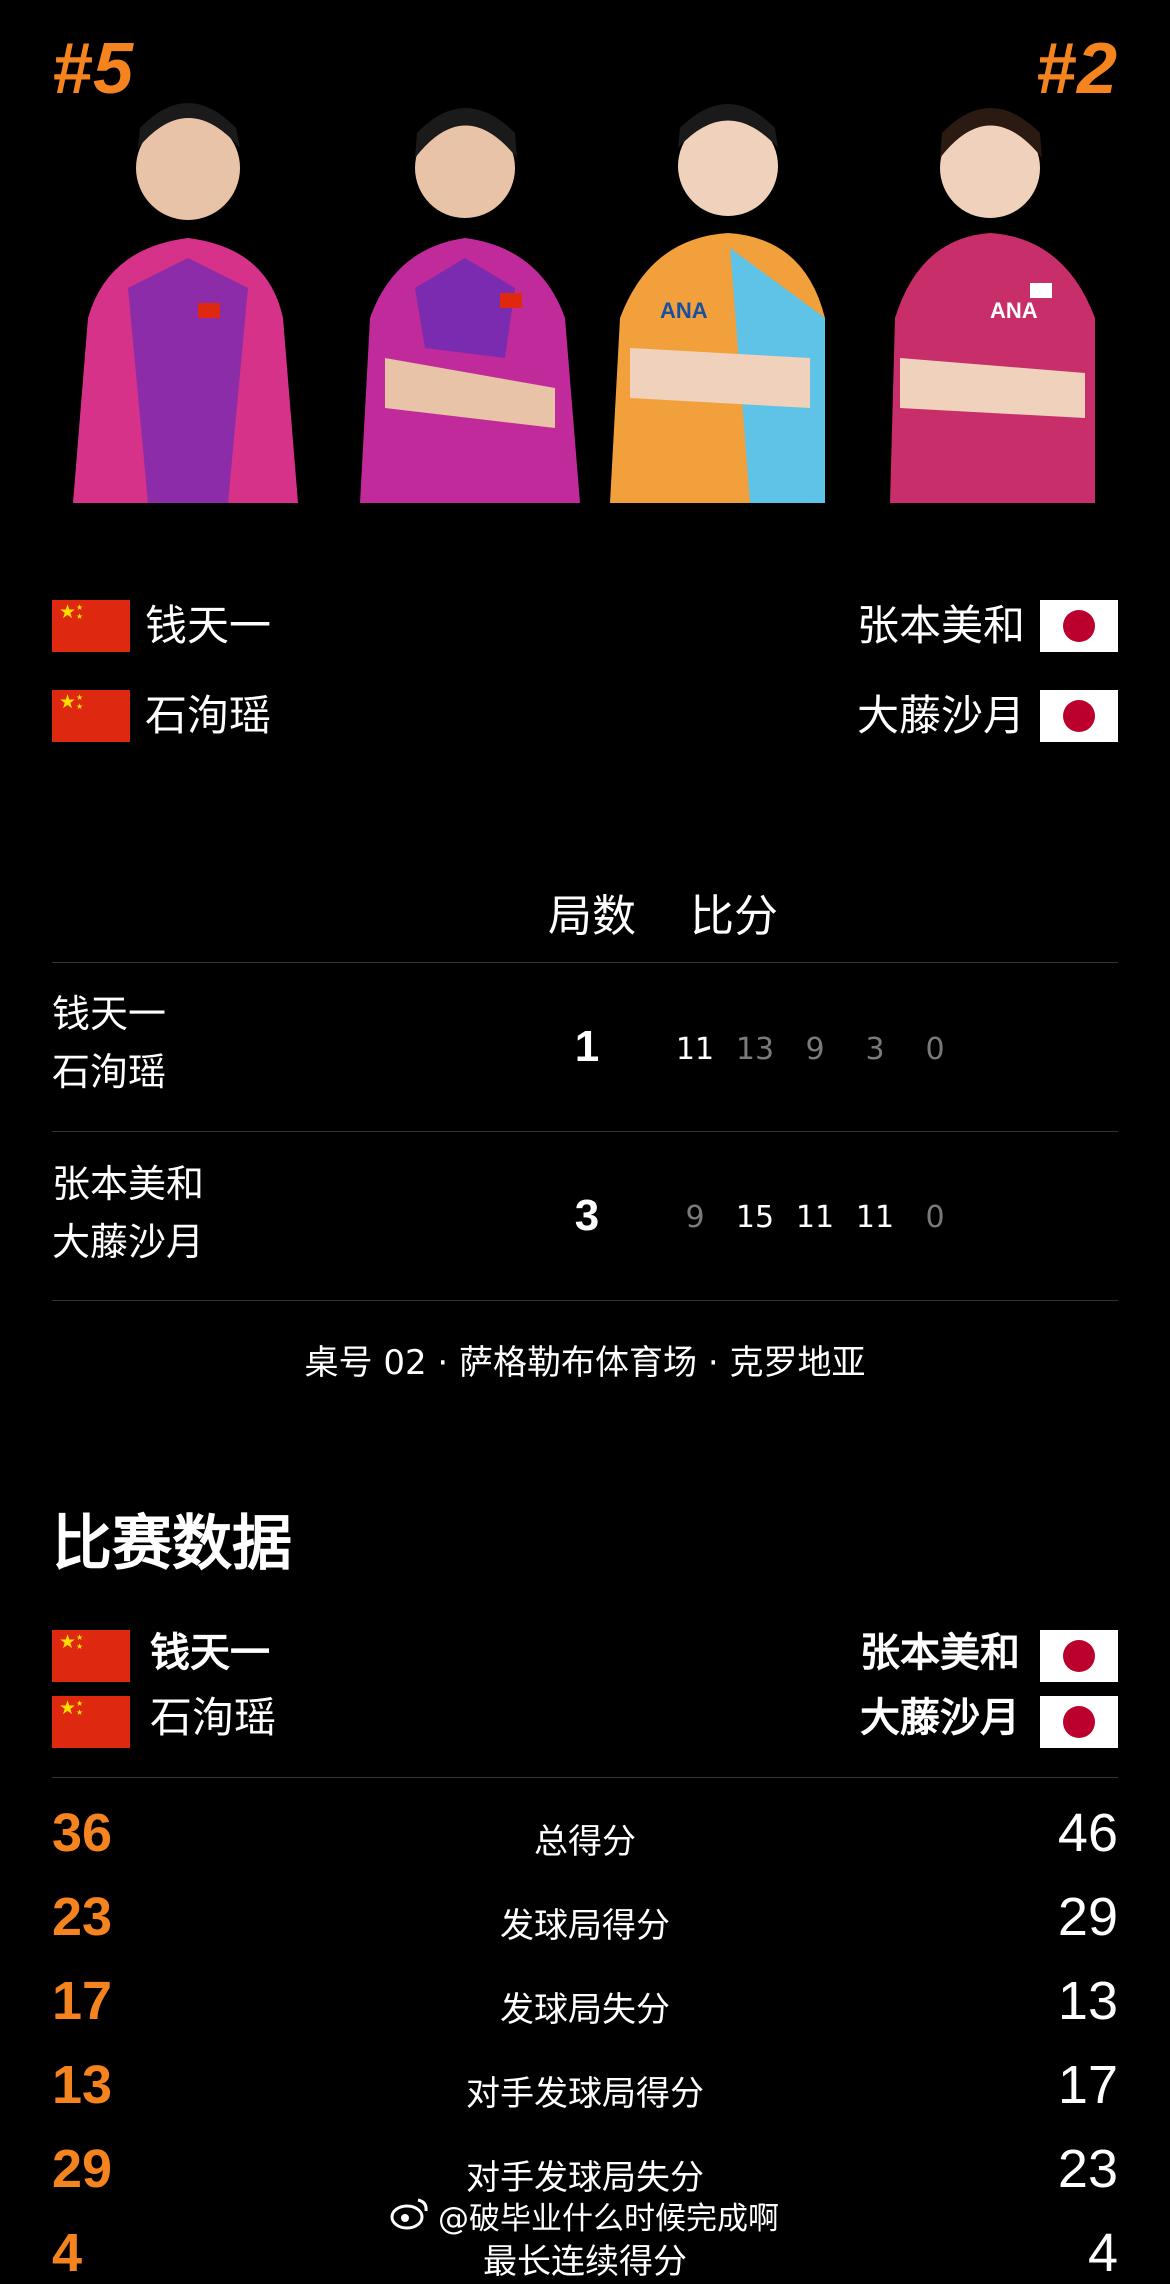 Image resolution: width=1170 pixels, height=2284 pixels. I want to click on game-score: 13, so click(755, 1049).